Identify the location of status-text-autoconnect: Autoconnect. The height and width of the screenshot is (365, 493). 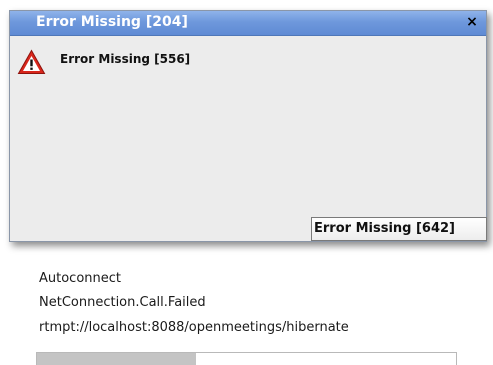
(80, 278).